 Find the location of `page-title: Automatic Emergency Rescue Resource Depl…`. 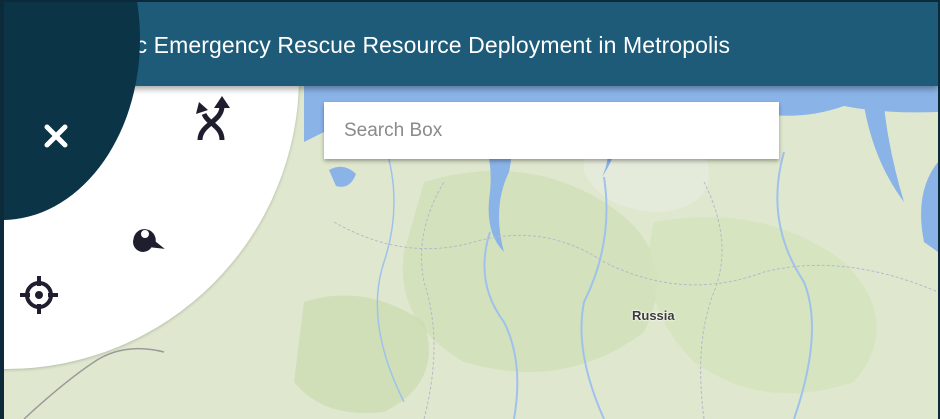

page-title: Automatic Emergency Rescue Resource Depl… is located at coordinates (387, 45).